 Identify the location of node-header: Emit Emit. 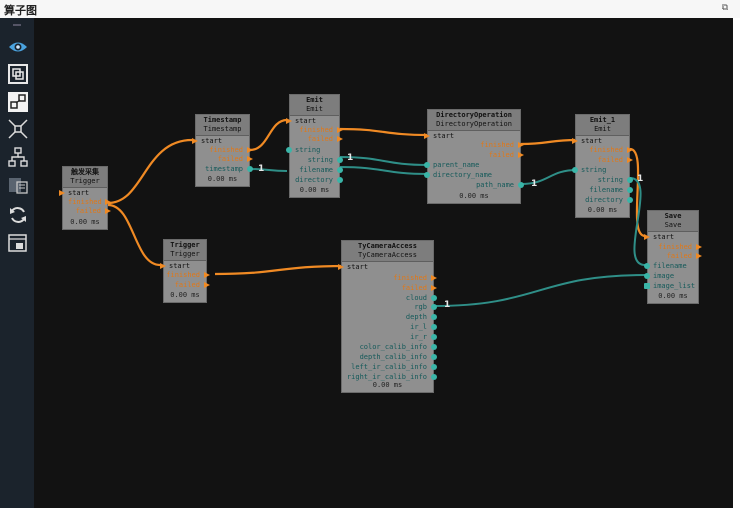
(314, 105).